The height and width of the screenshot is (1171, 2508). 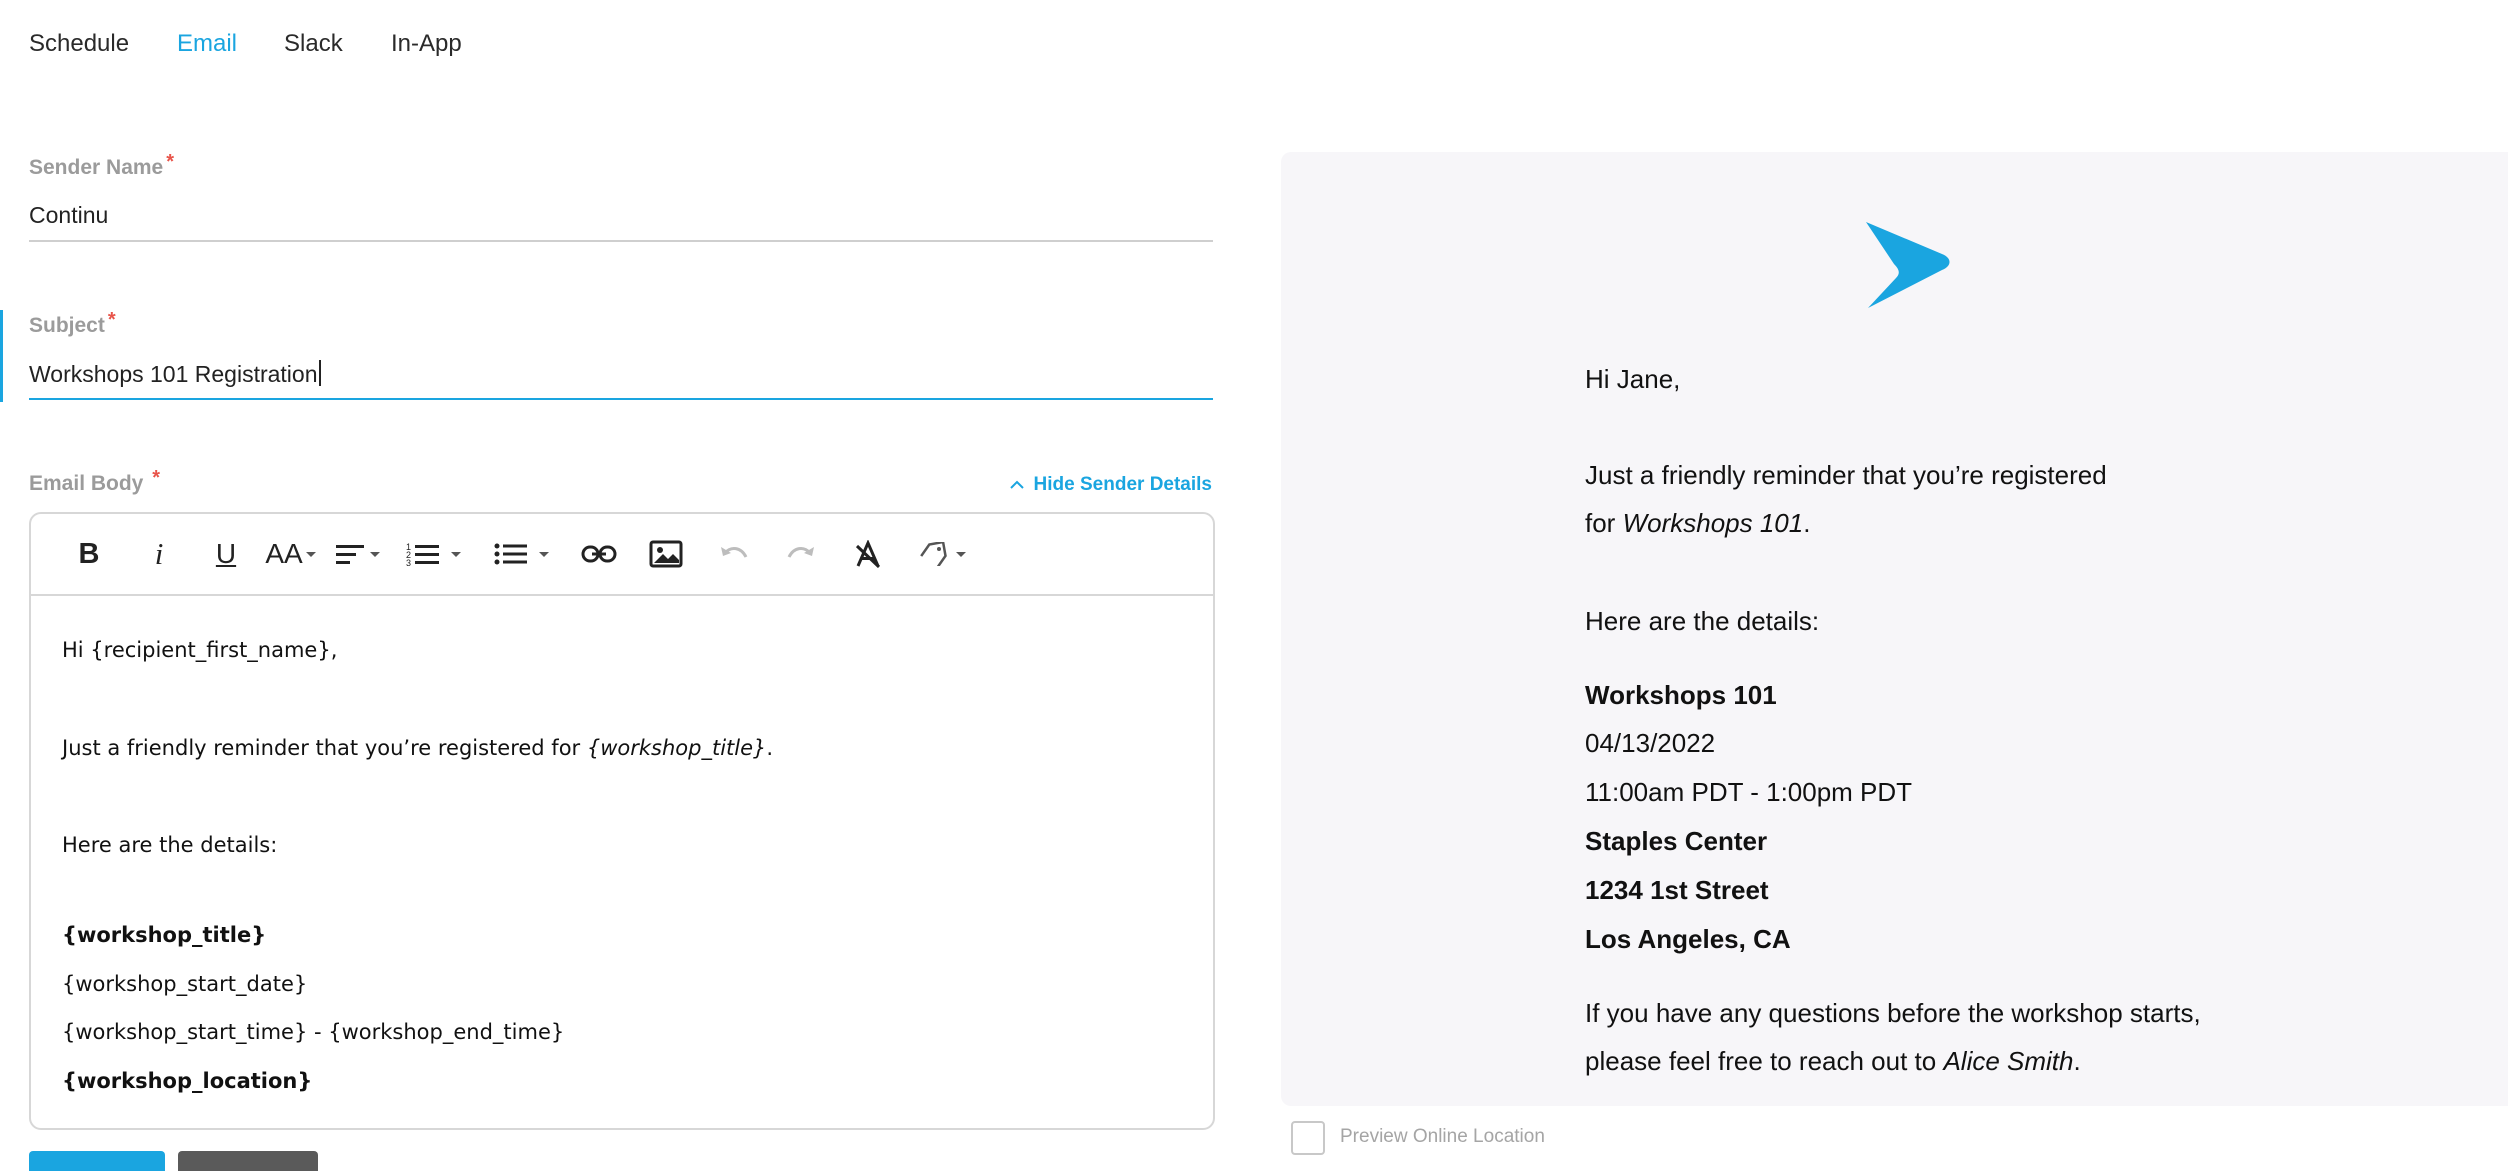 I want to click on editor-location-variable: {workshop_location}, so click(x=187, y=1081).